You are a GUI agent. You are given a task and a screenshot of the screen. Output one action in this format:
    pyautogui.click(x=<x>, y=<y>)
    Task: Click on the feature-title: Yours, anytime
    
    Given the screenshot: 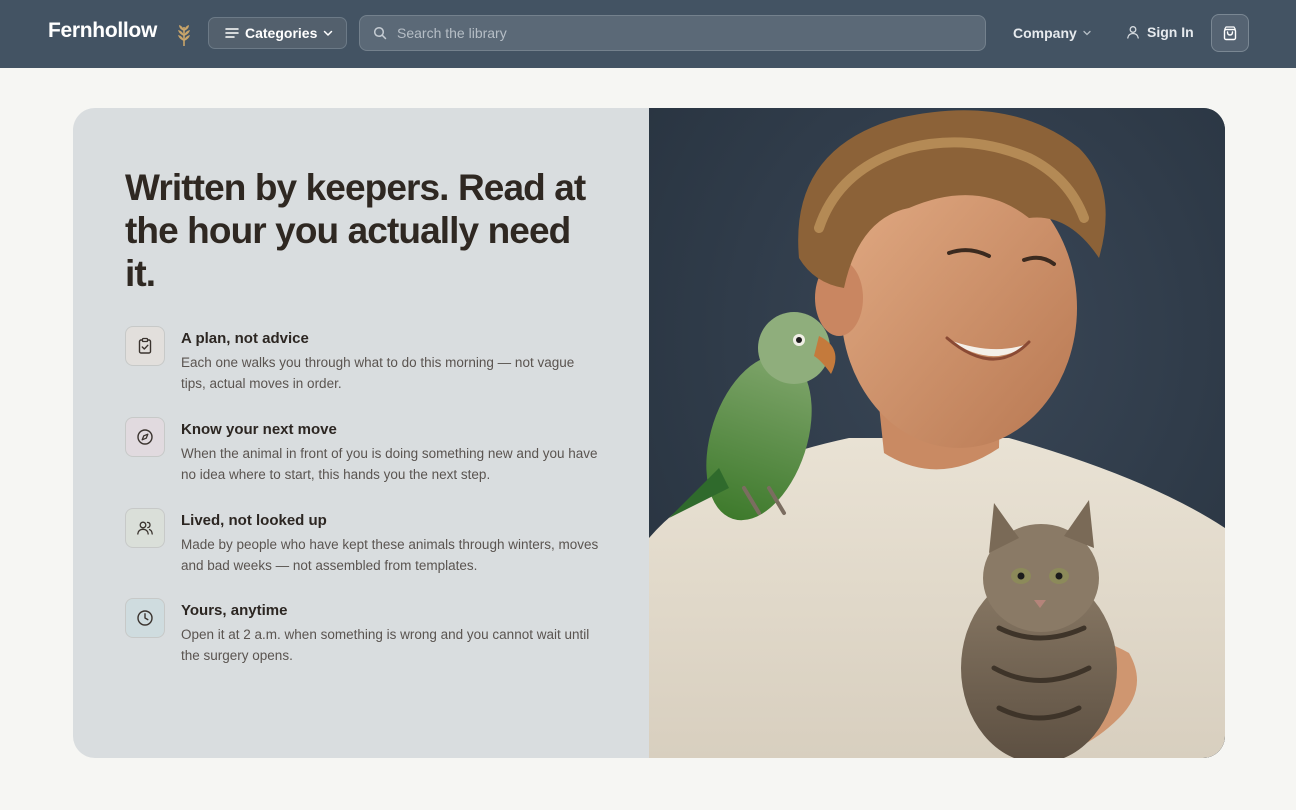 What is the action you would take?
    pyautogui.click(x=234, y=610)
    